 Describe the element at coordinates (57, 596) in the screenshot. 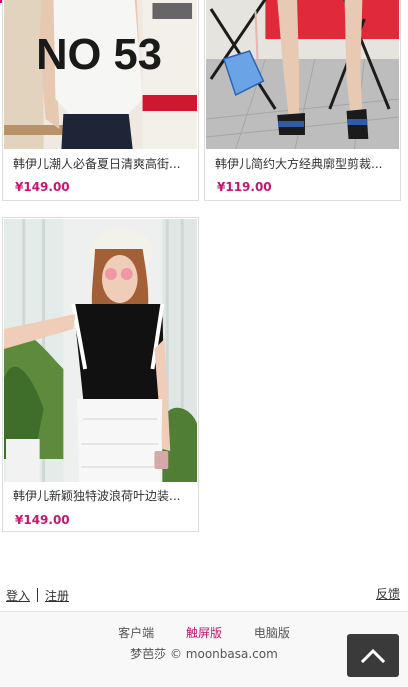

I see `register-link: 注册` at that location.